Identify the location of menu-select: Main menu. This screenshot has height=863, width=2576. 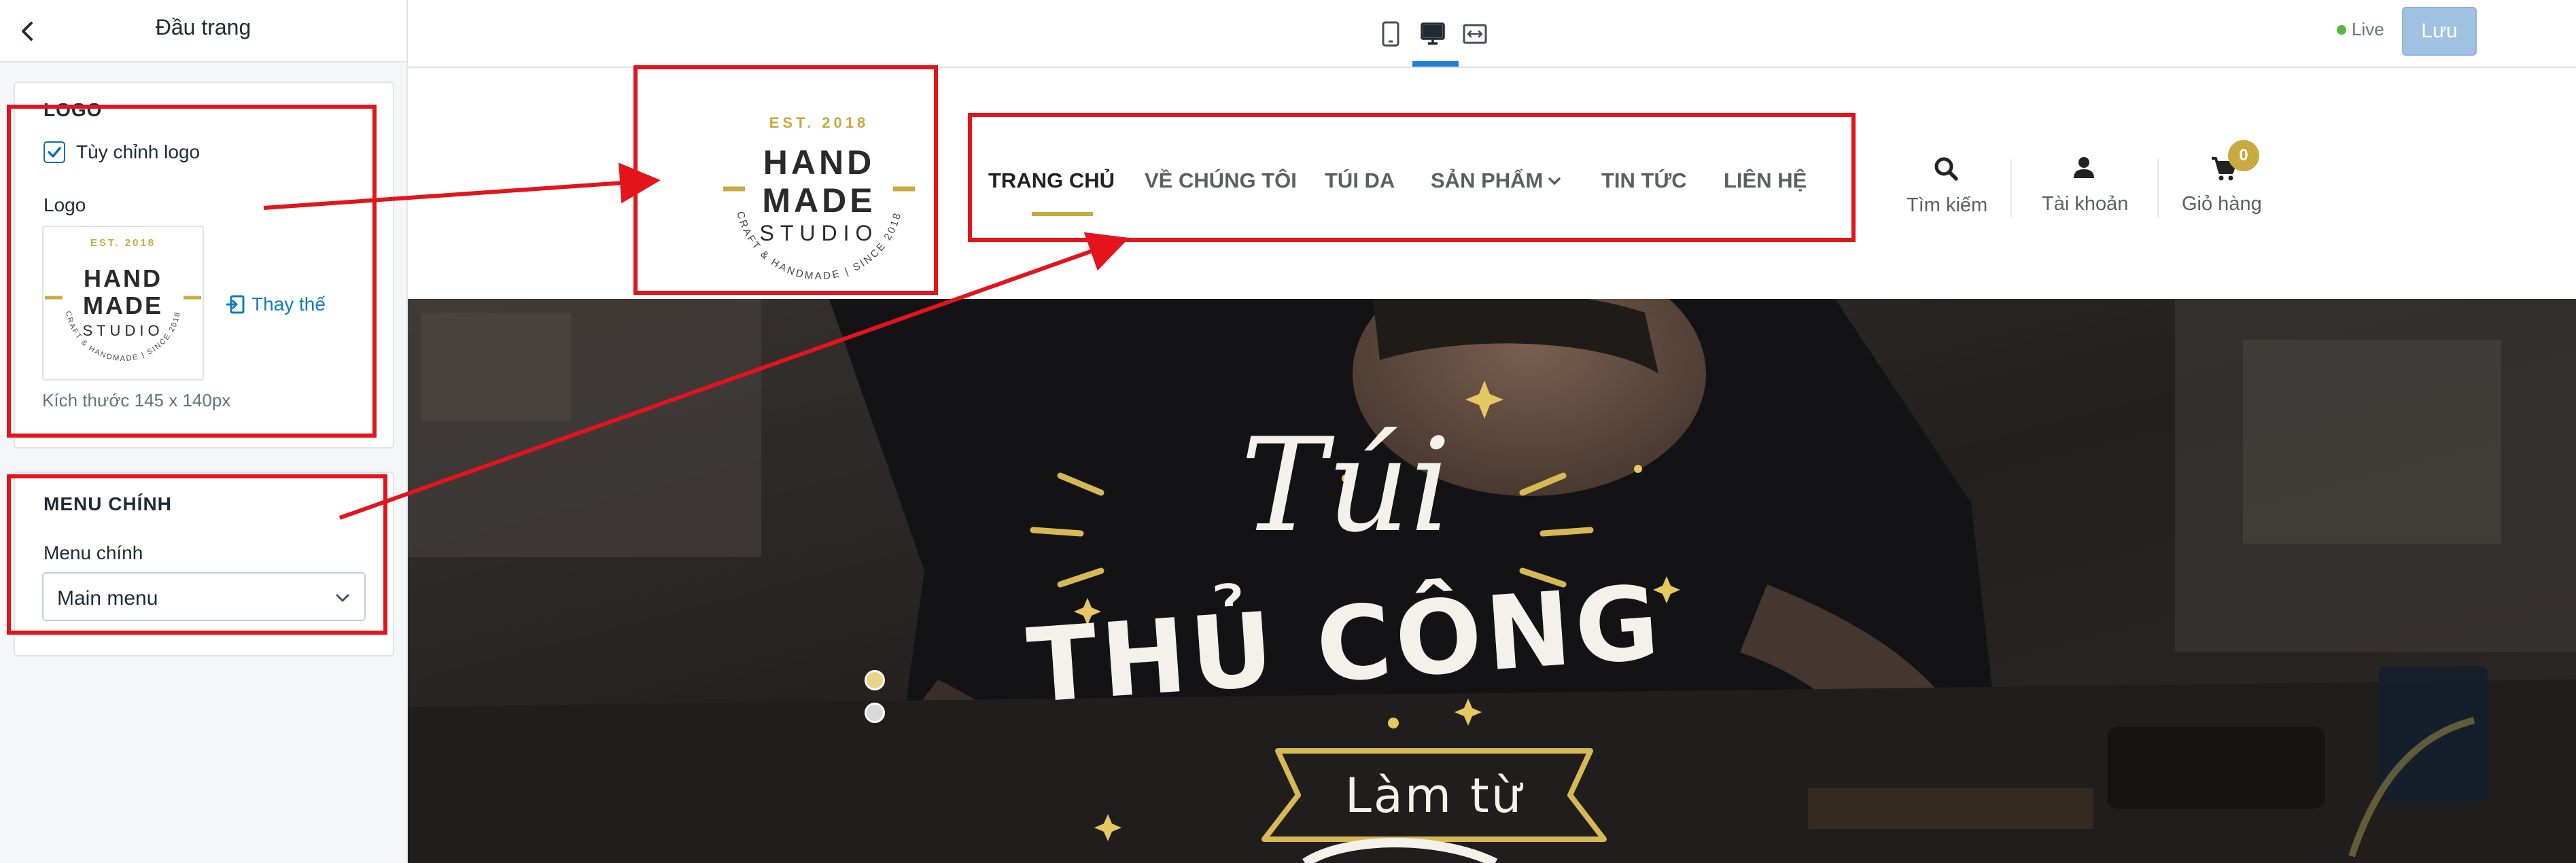
(204, 596).